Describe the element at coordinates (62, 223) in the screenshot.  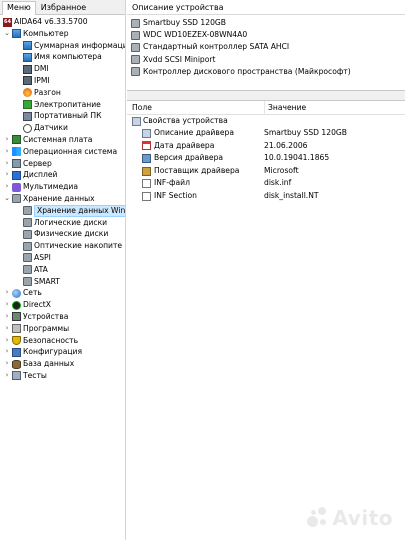
I see `tree-item: Логические диски` at that location.